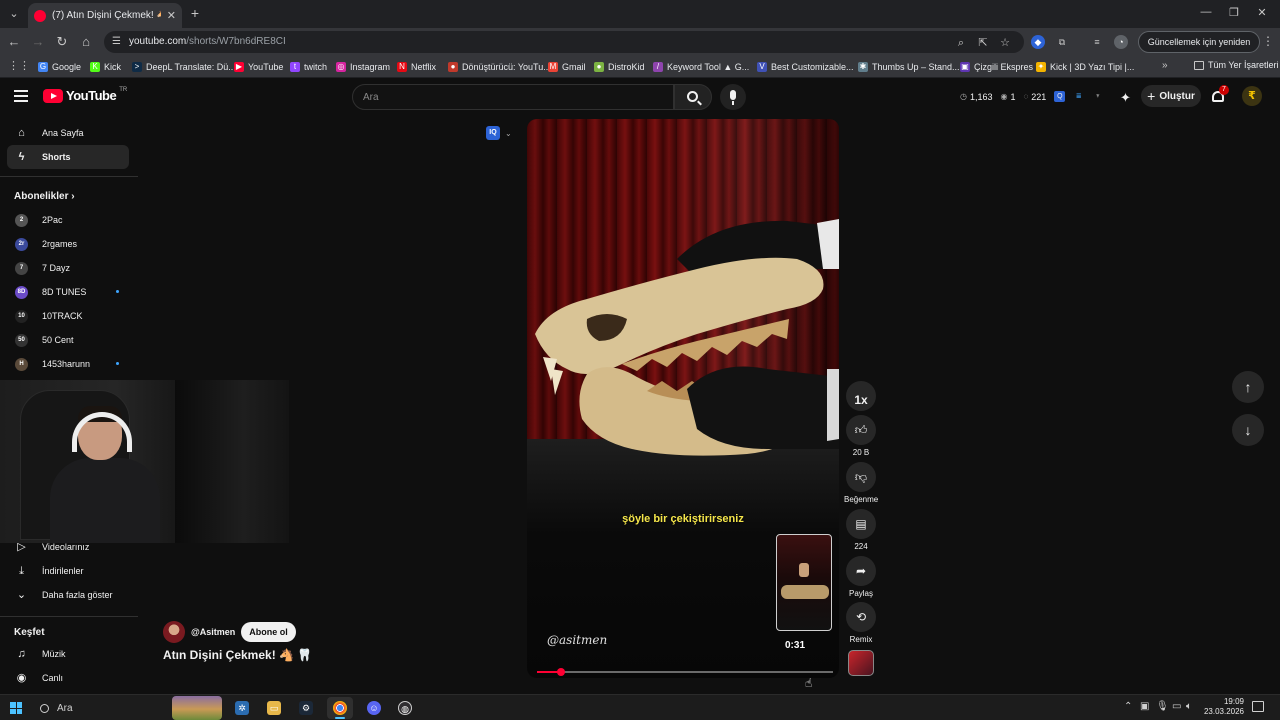 The height and width of the screenshot is (720, 1280). Describe the element at coordinates (268, 632) in the screenshot. I see `subscribe-button: Abone ol` at that location.